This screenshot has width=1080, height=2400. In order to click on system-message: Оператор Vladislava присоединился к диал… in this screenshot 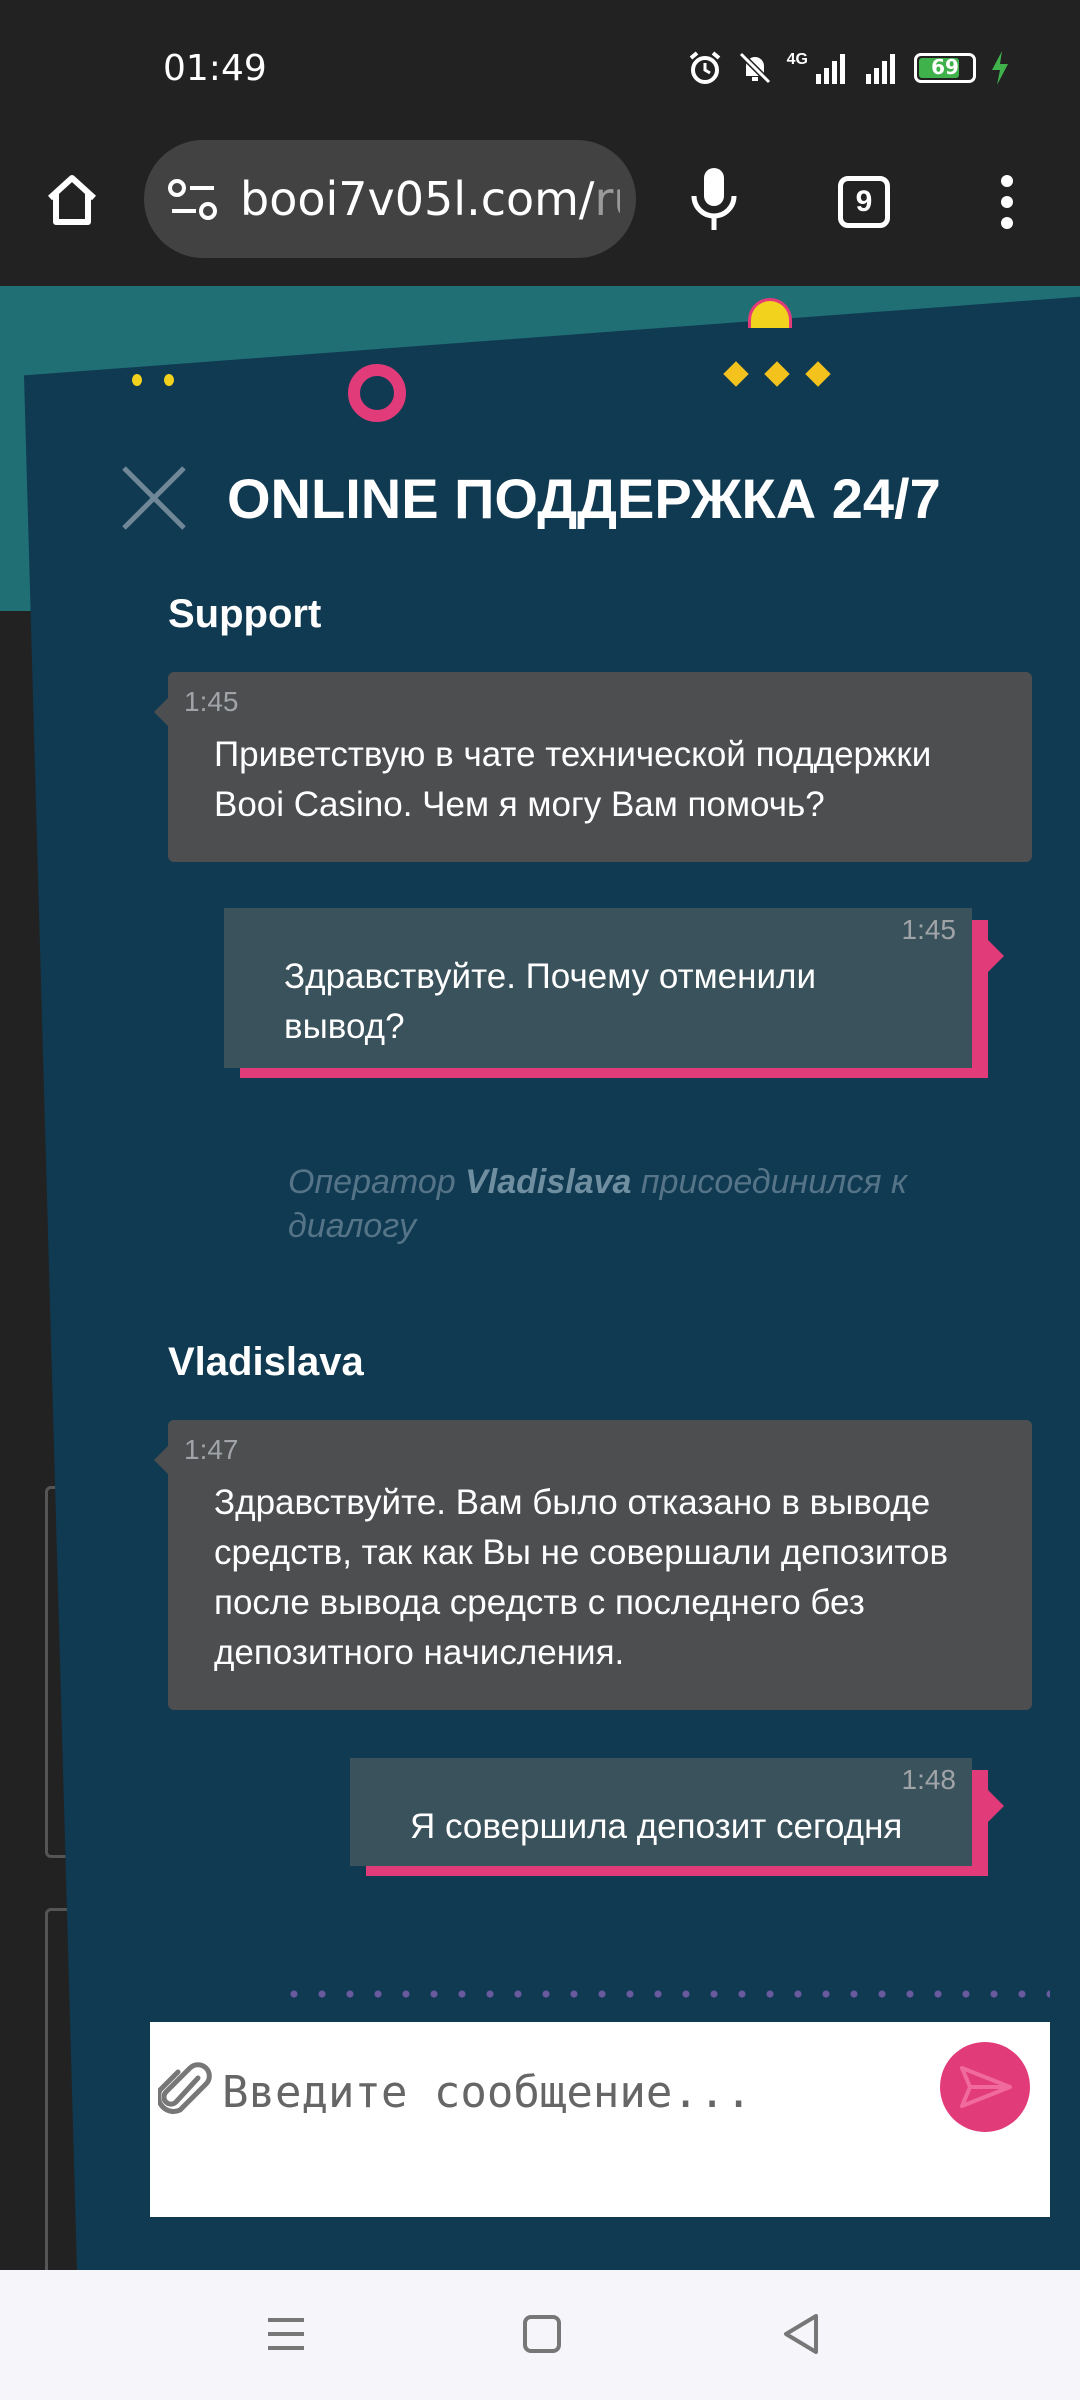, I will do `click(608, 1204)`.